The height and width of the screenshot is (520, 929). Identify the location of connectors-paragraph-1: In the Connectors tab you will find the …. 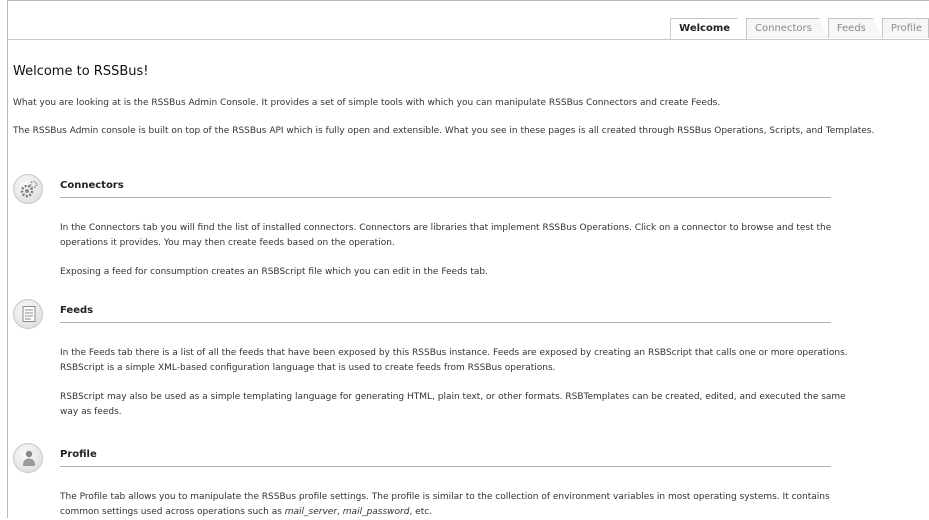
(446, 235).